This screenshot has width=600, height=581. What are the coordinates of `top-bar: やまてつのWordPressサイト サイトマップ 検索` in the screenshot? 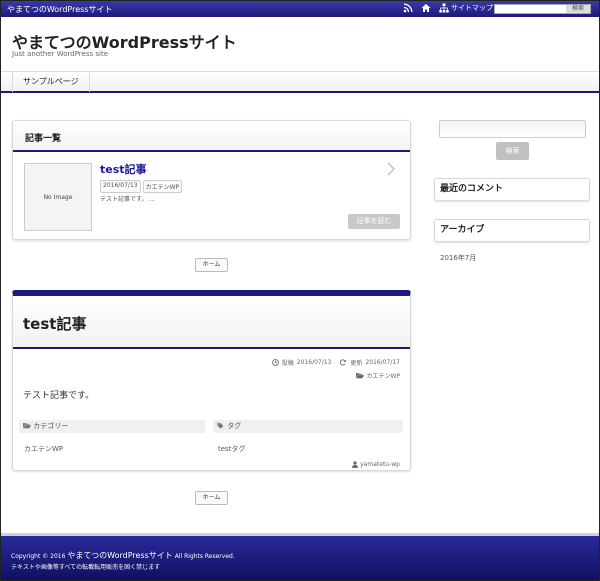 It's located at (300, 9).